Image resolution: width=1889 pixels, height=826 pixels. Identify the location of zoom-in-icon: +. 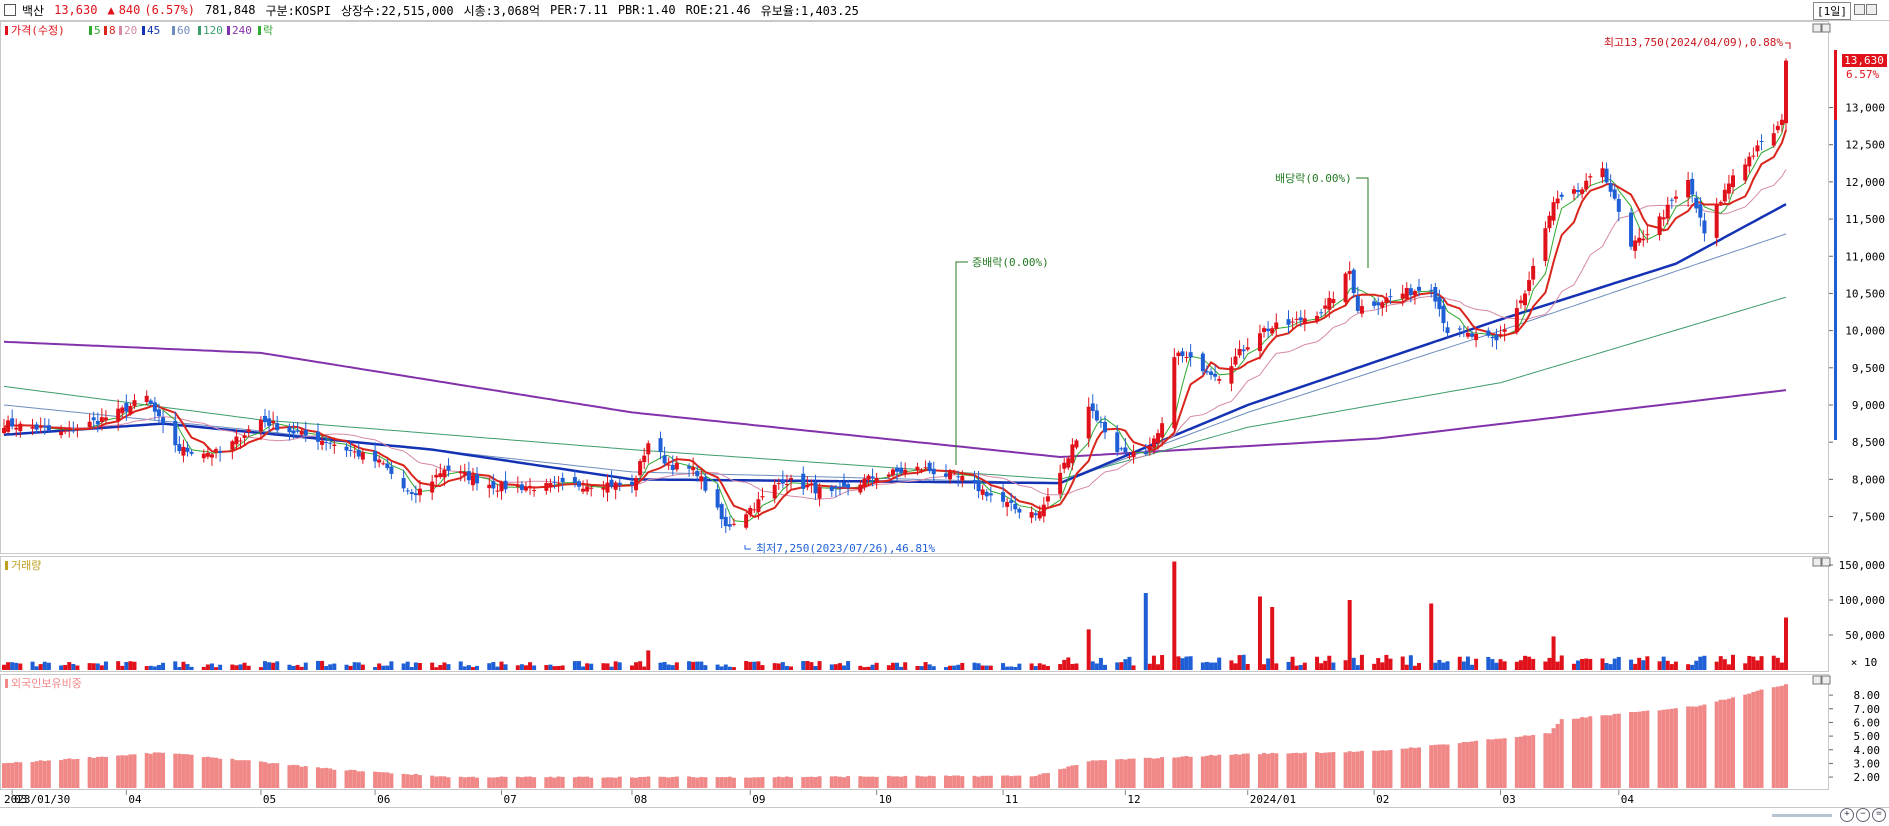
(1847, 815).